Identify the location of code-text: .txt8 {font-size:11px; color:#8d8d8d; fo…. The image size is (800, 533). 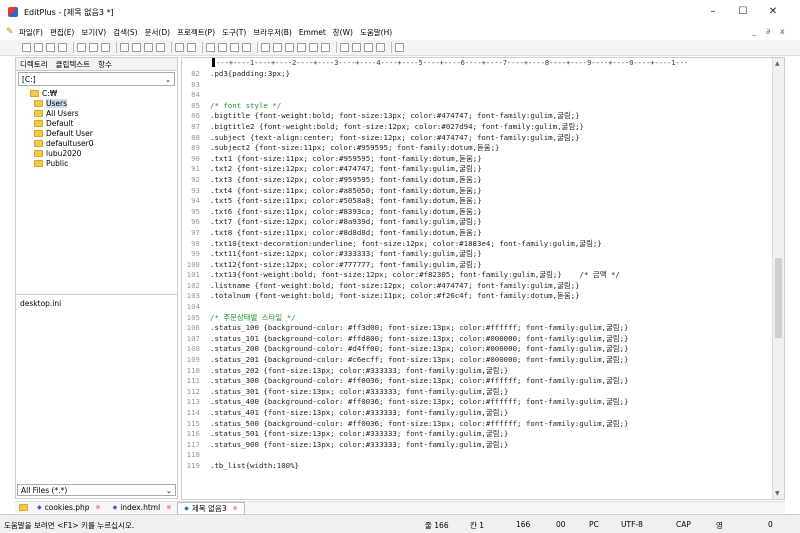
(346, 232).